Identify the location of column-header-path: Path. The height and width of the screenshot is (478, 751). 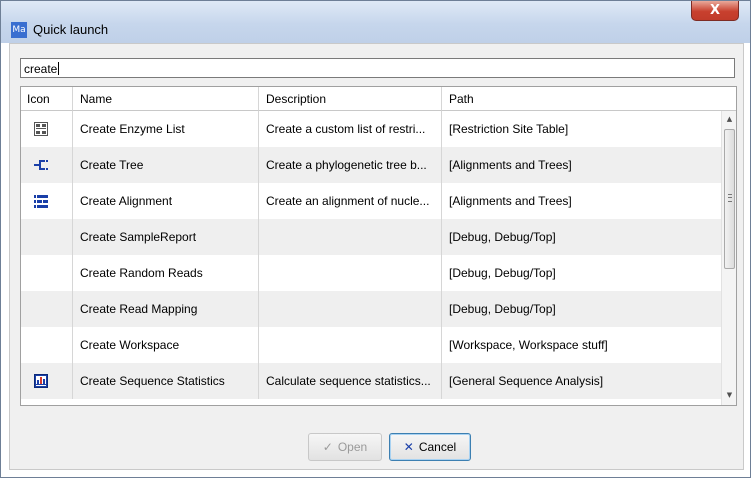
(581, 99).